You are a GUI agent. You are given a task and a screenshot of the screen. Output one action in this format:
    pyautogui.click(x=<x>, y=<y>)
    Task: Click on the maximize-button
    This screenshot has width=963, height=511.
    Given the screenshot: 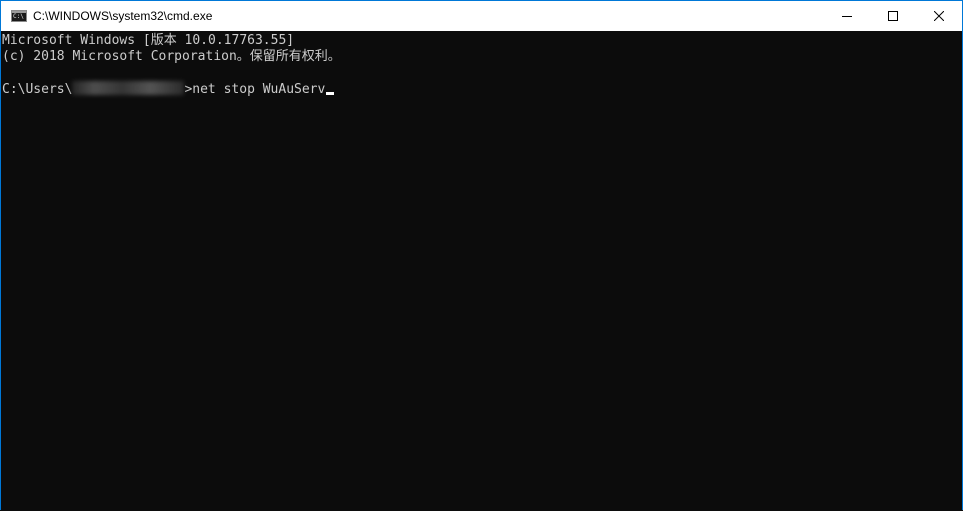 What is the action you would take?
    pyautogui.click(x=893, y=16)
    